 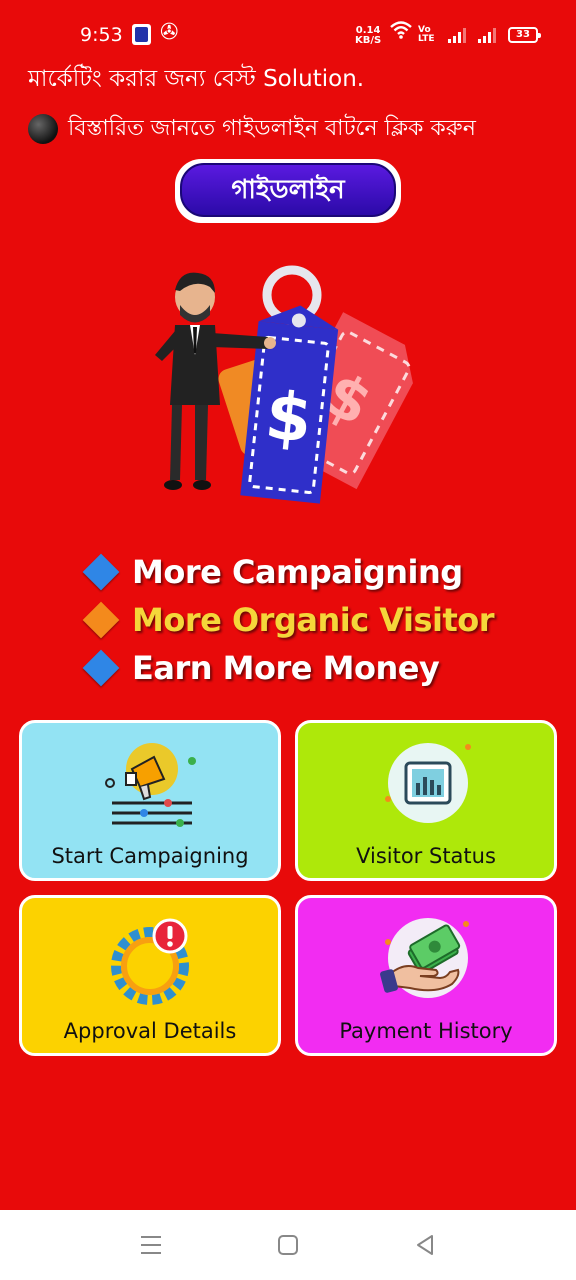 I want to click on guideline-button-label: গাইডলাইন, so click(x=288, y=190).